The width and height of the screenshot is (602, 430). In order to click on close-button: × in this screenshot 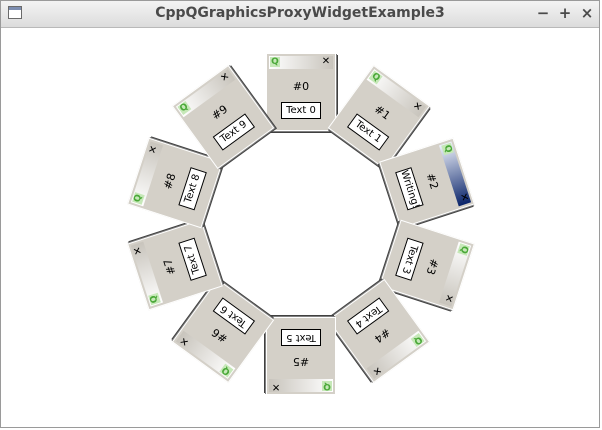, I will do `click(587, 13)`.